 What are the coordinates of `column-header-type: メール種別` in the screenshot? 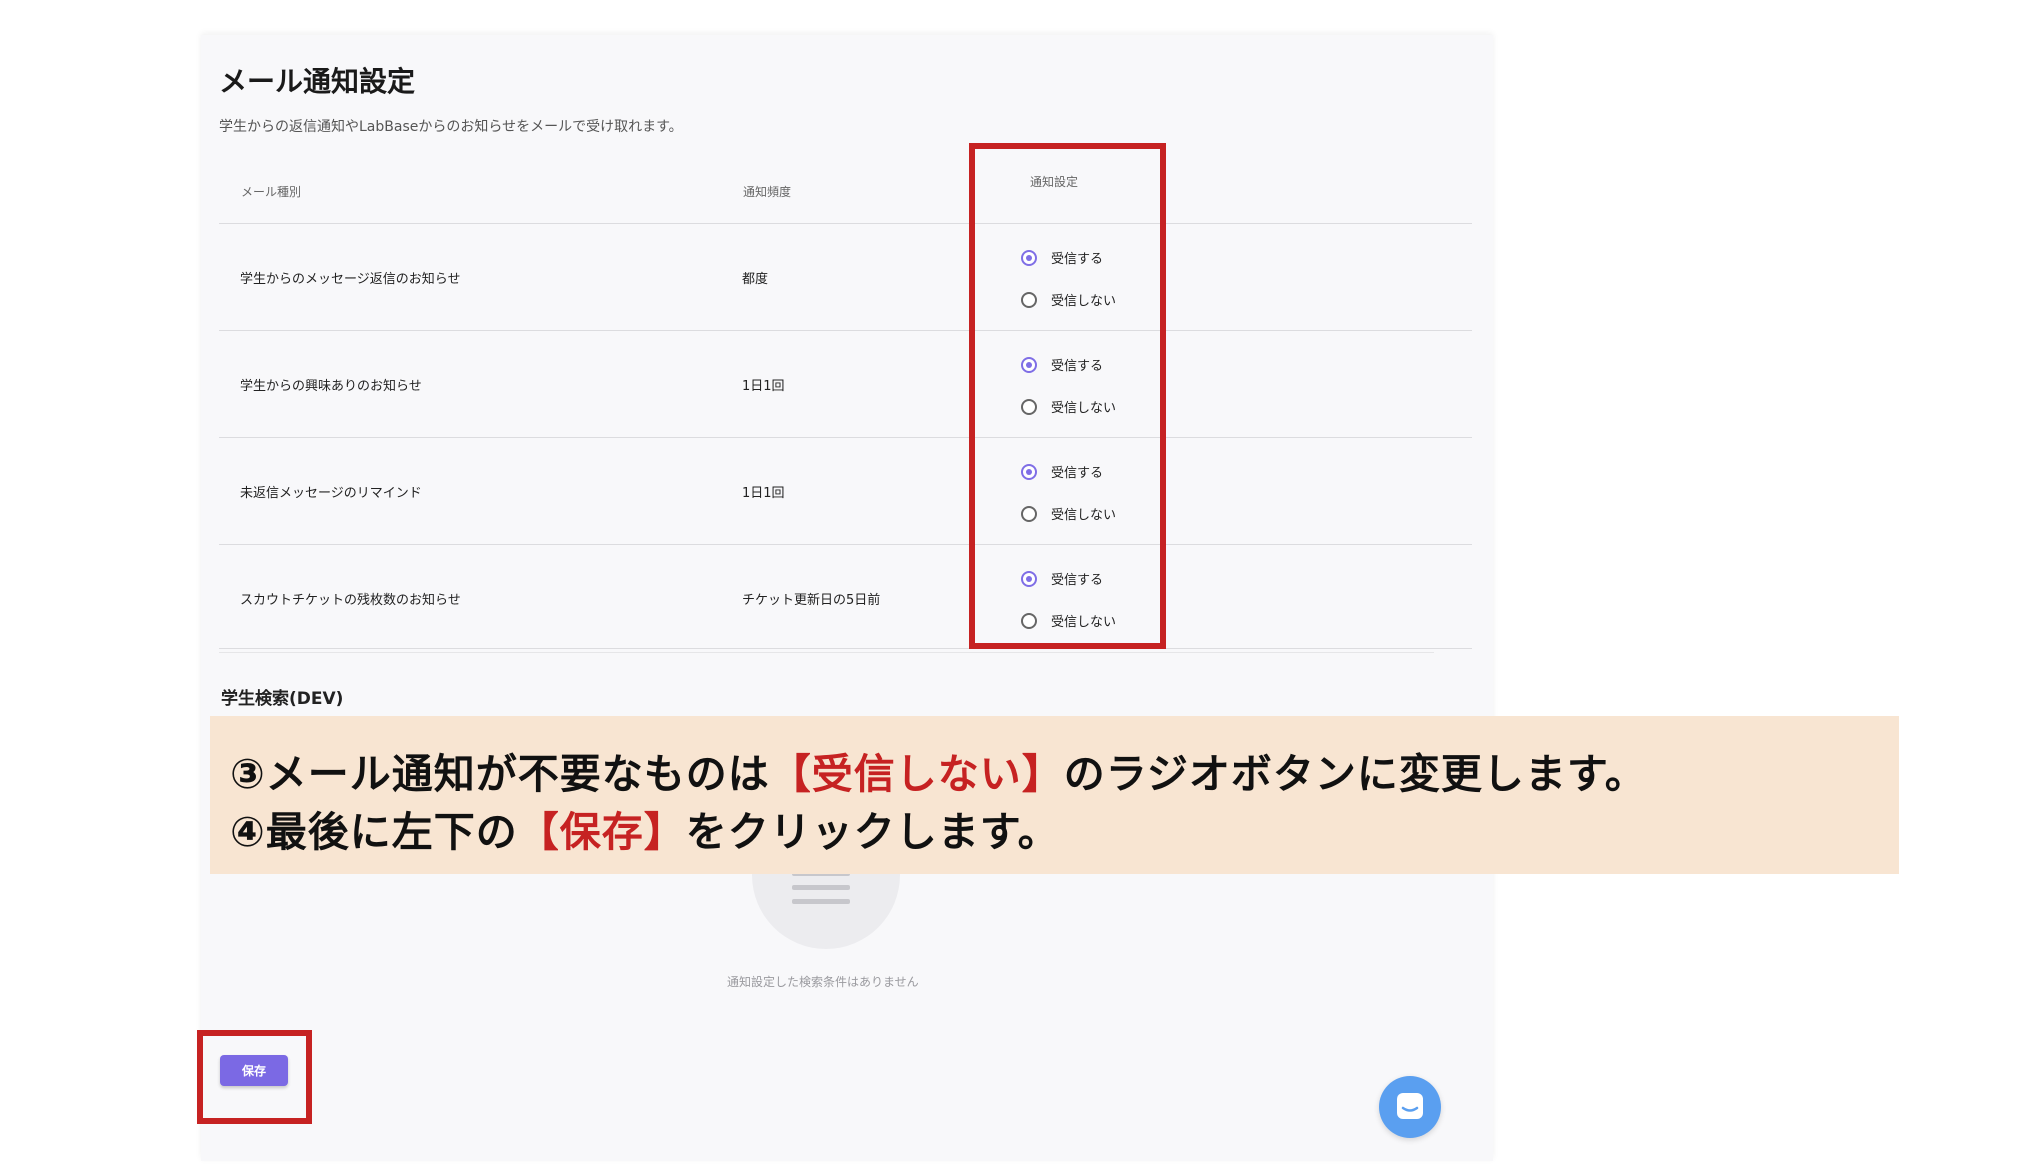 It's located at (271, 192).